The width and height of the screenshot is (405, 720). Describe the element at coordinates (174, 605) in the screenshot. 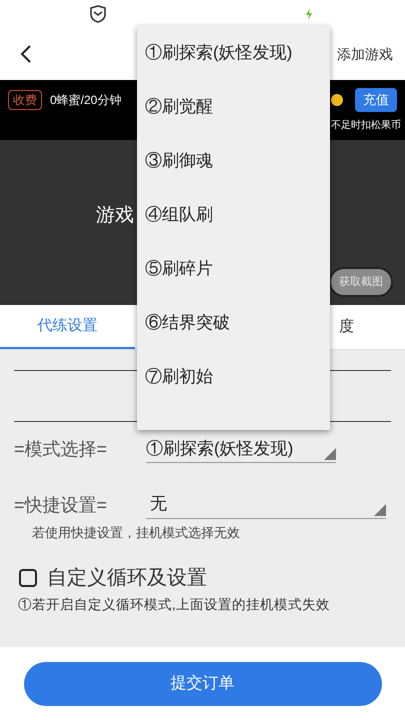

I see `custom-loop-note: ①若开启自定义循环模式,上面设置的挂机模式失效` at that location.